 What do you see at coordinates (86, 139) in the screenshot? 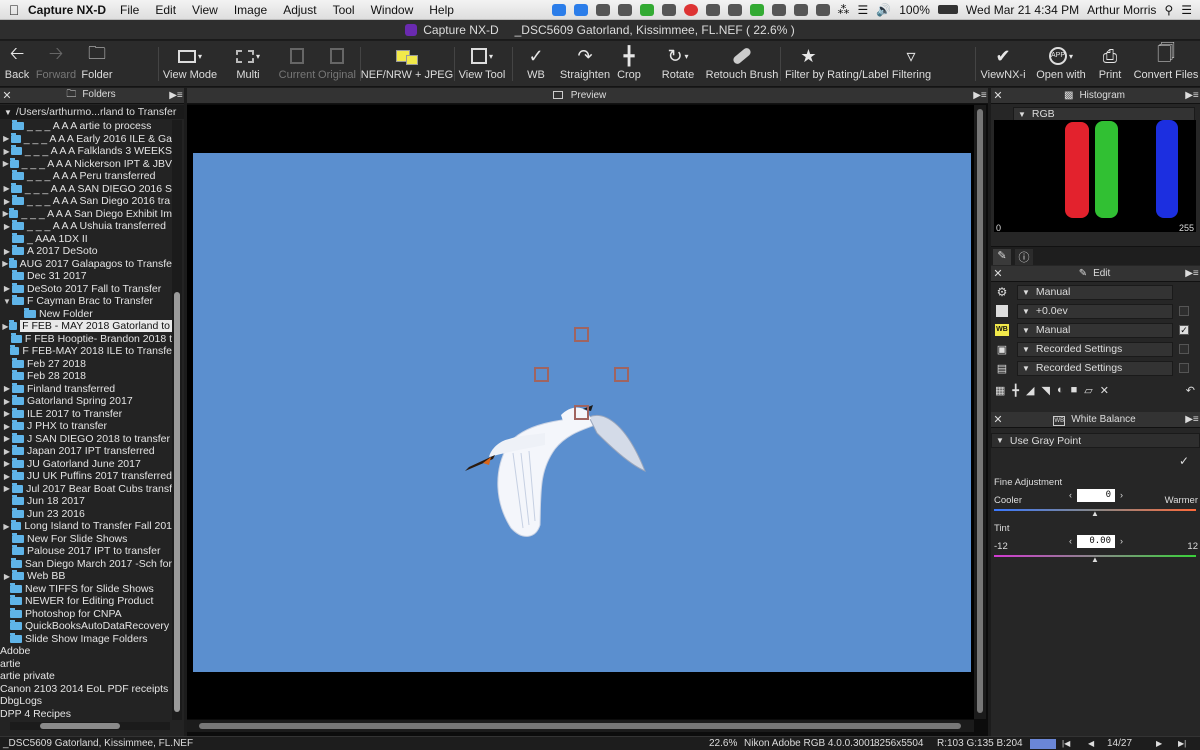
I see `folder-tree-item: ▶ _ _ _ A A A Early 2016 ILE & Ga` at bounding box center [86, 139].